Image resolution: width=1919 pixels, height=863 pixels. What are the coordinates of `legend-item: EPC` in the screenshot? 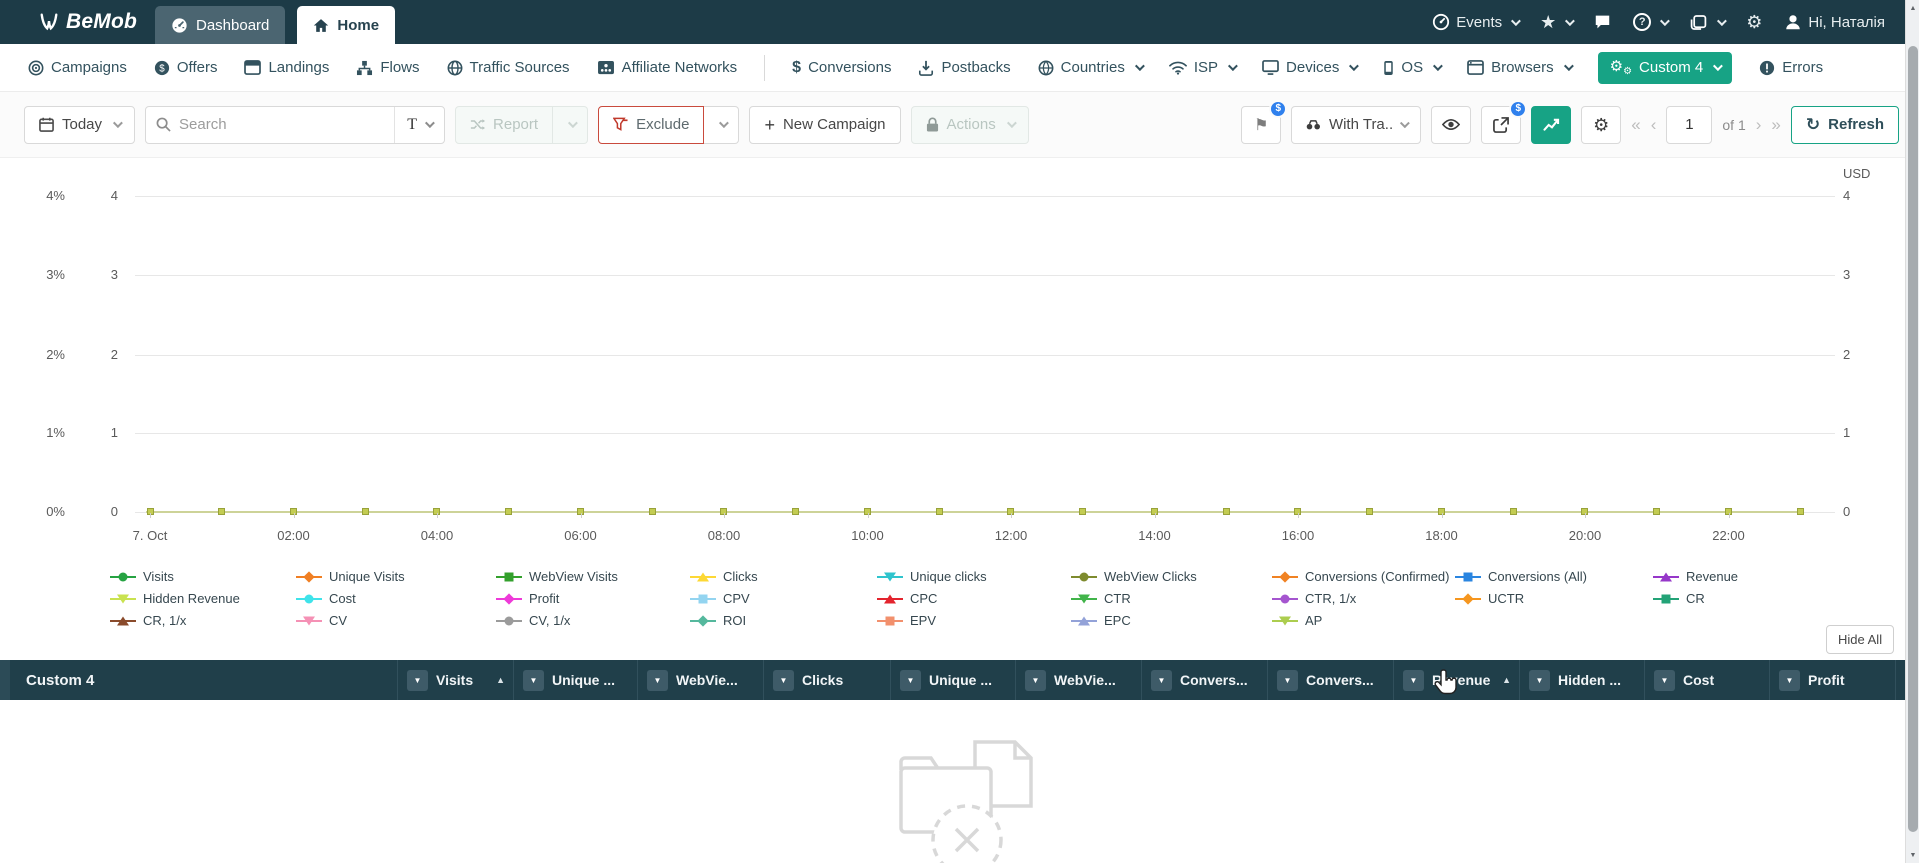 It's located at (1171, 620).